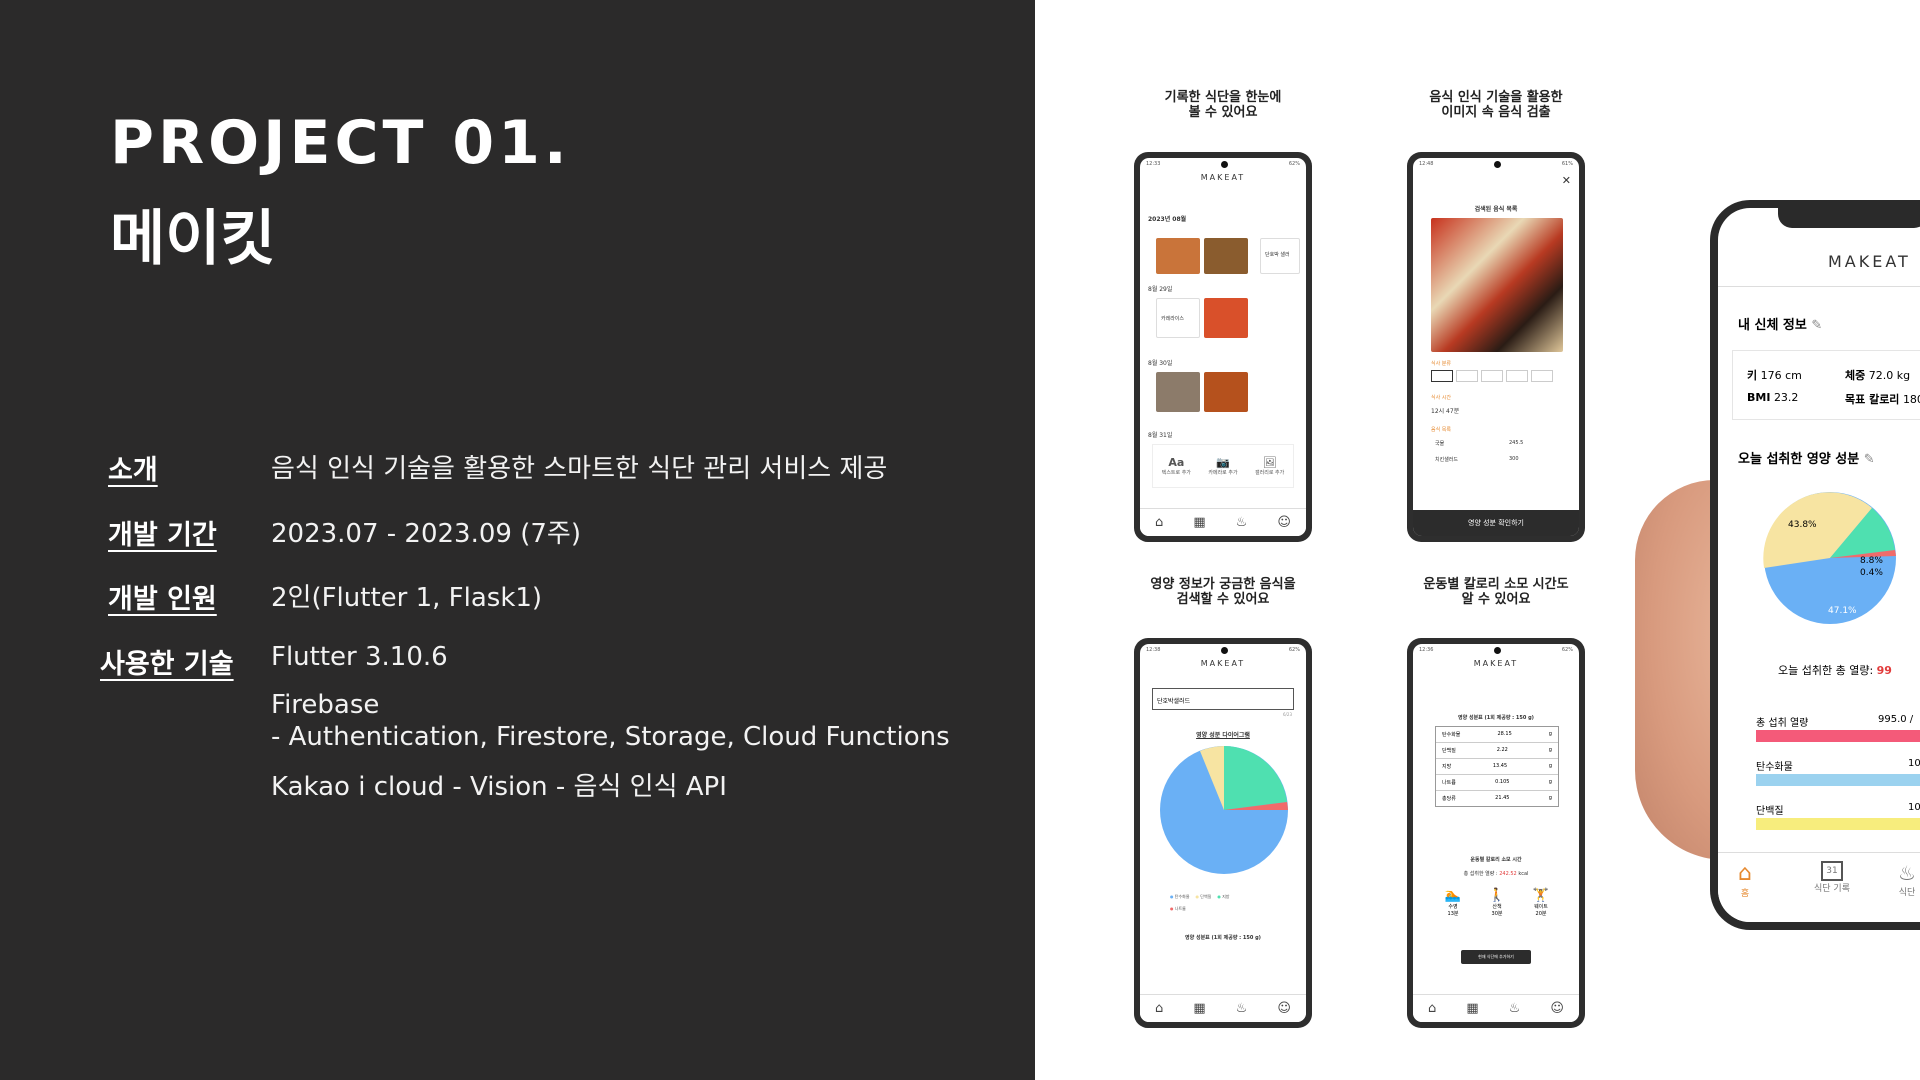 The image size is (1920, 1080). I want to click on tab-info: ♨ 식단, so click(1907, 879).